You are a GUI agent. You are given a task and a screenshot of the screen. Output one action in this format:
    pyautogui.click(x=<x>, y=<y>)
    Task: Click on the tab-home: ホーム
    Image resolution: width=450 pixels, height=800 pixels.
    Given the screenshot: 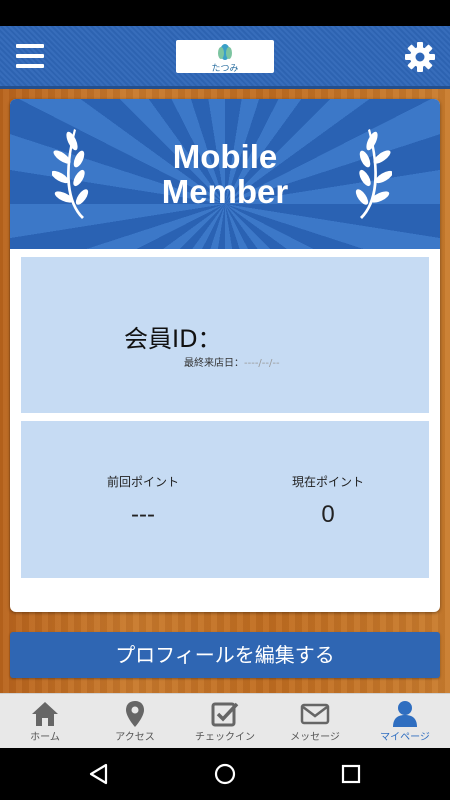 What is the action you would take?
    pyautogui.click(x=45, y=721)
    